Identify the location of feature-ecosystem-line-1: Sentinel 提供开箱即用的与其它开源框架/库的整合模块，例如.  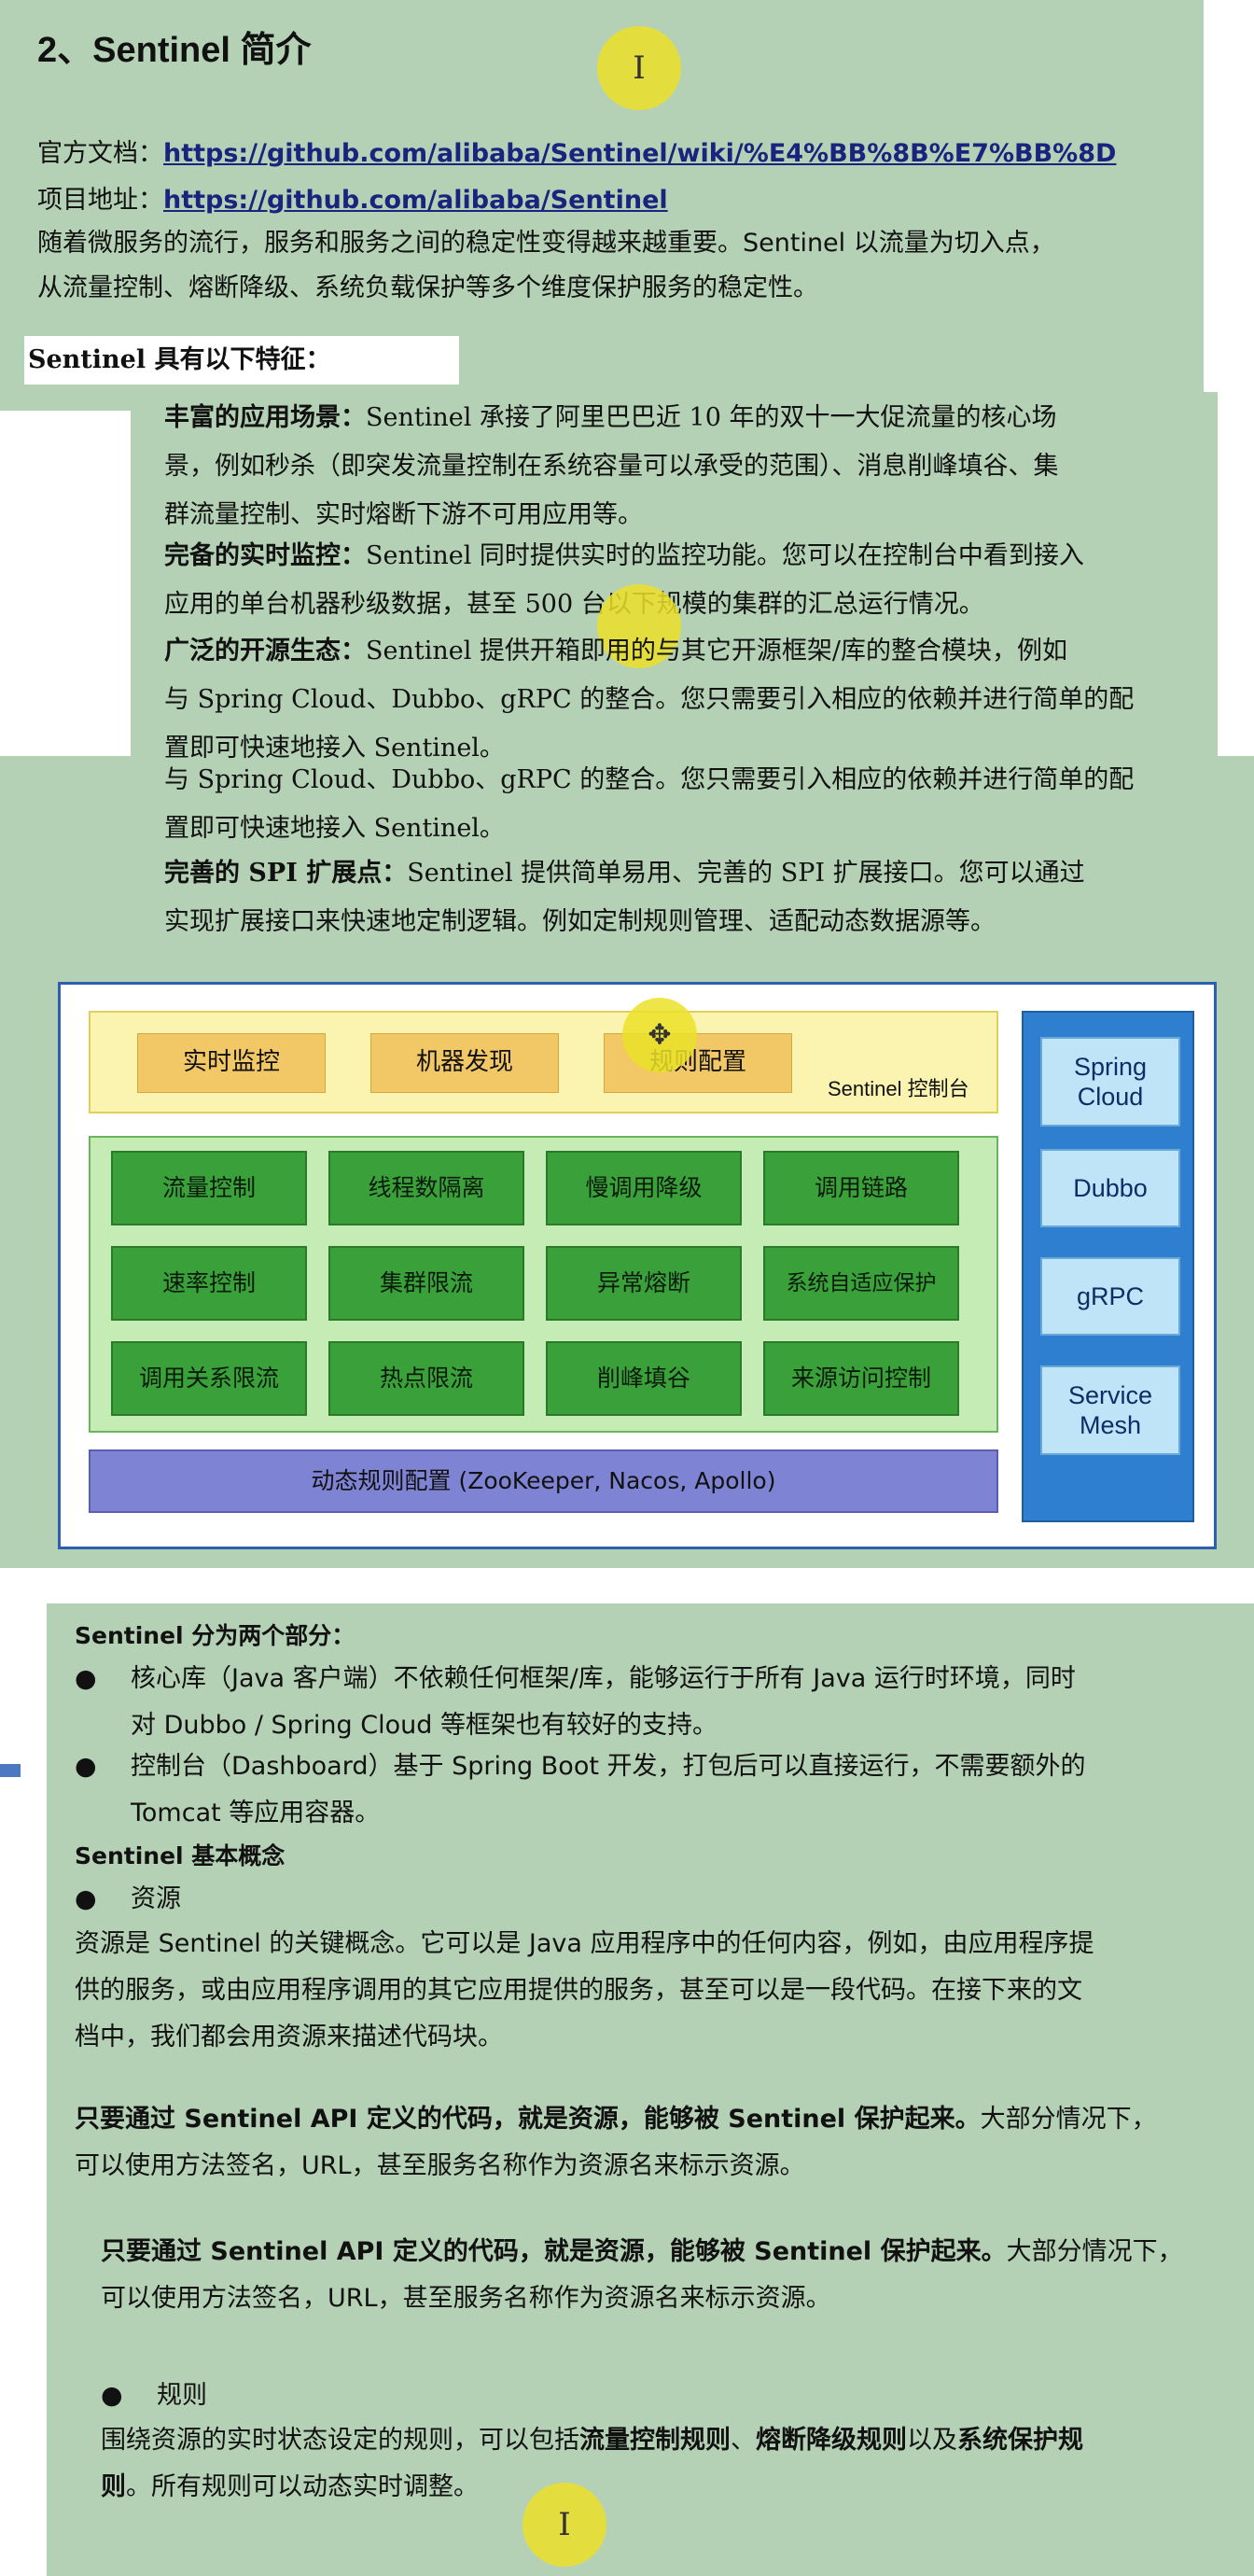
(717, 651).